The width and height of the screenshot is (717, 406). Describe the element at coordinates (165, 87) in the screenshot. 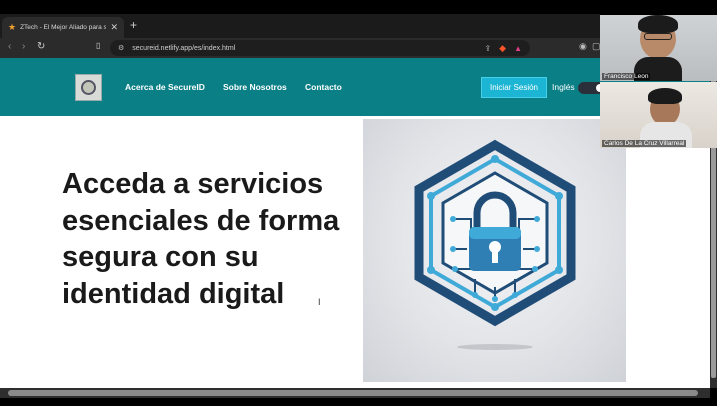

I see `nav-link-about-secureid: Acerca de SecureID` at that location.